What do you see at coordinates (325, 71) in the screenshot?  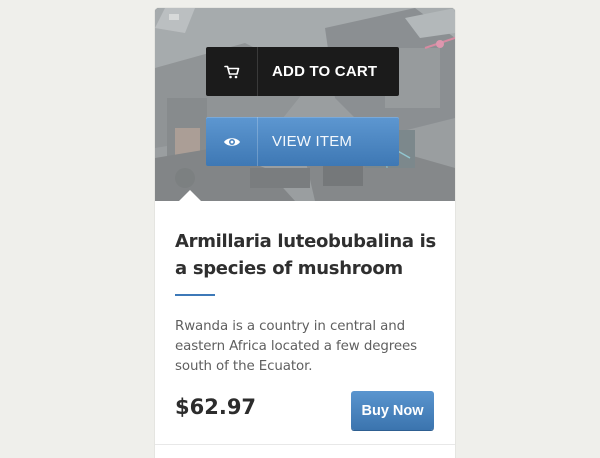 I see `add-to-cart-label: ADD TO CART` at bounding box center [325, 71].